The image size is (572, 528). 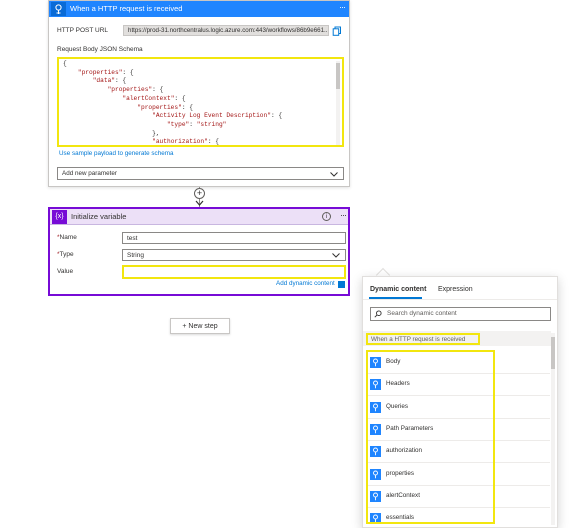 What do you see at coordinates (200, 173) in the screenshot?
I see `add-new-parameter-dropdown: Add new parameter` at bounding box center [200, 173].